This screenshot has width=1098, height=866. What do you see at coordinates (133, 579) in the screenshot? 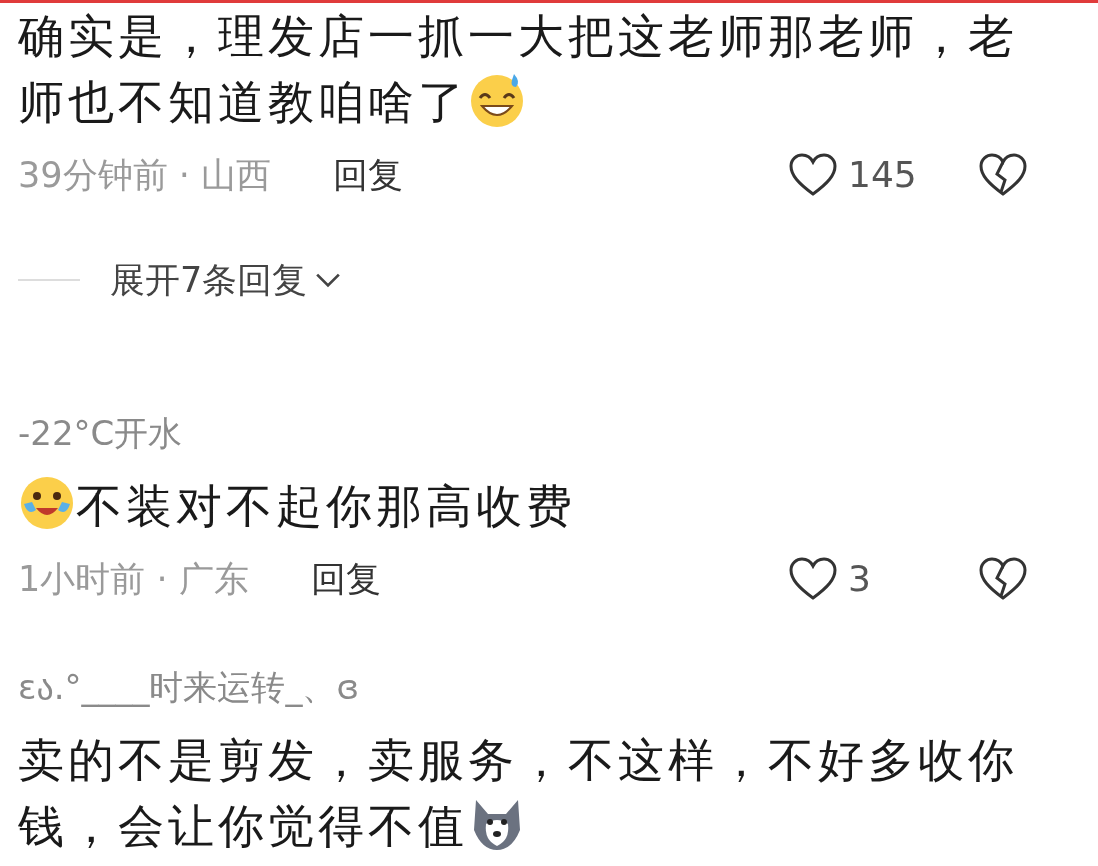
I see `comment-time: 1小时前 · 广东` at bounding box center [133, 579].